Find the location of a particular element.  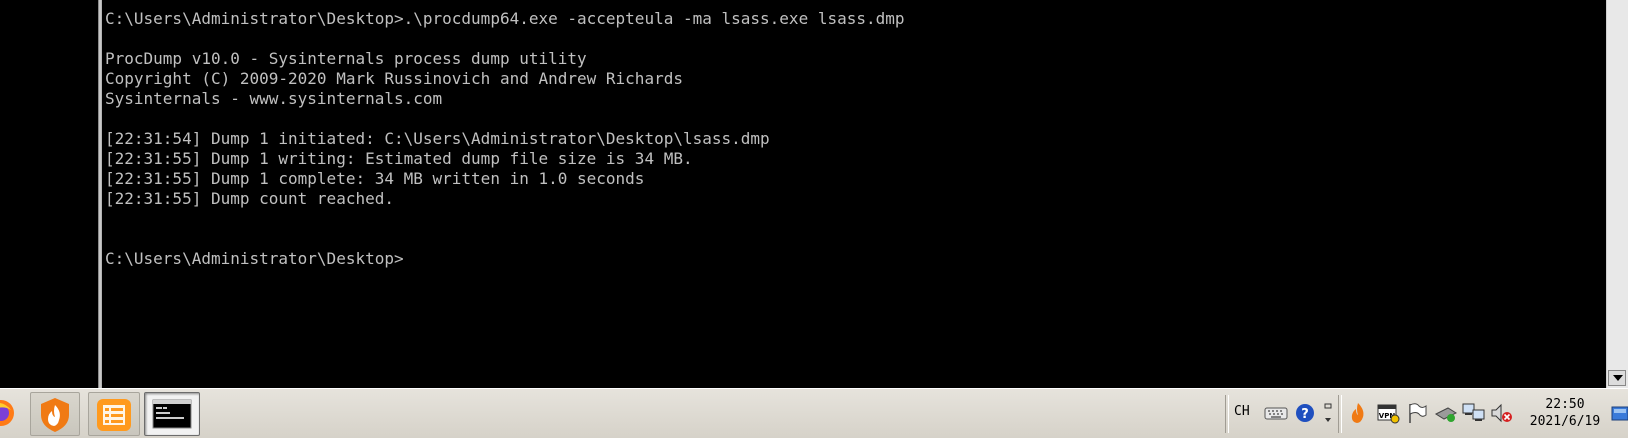

notes-icon is located at coordinates (114, 415).